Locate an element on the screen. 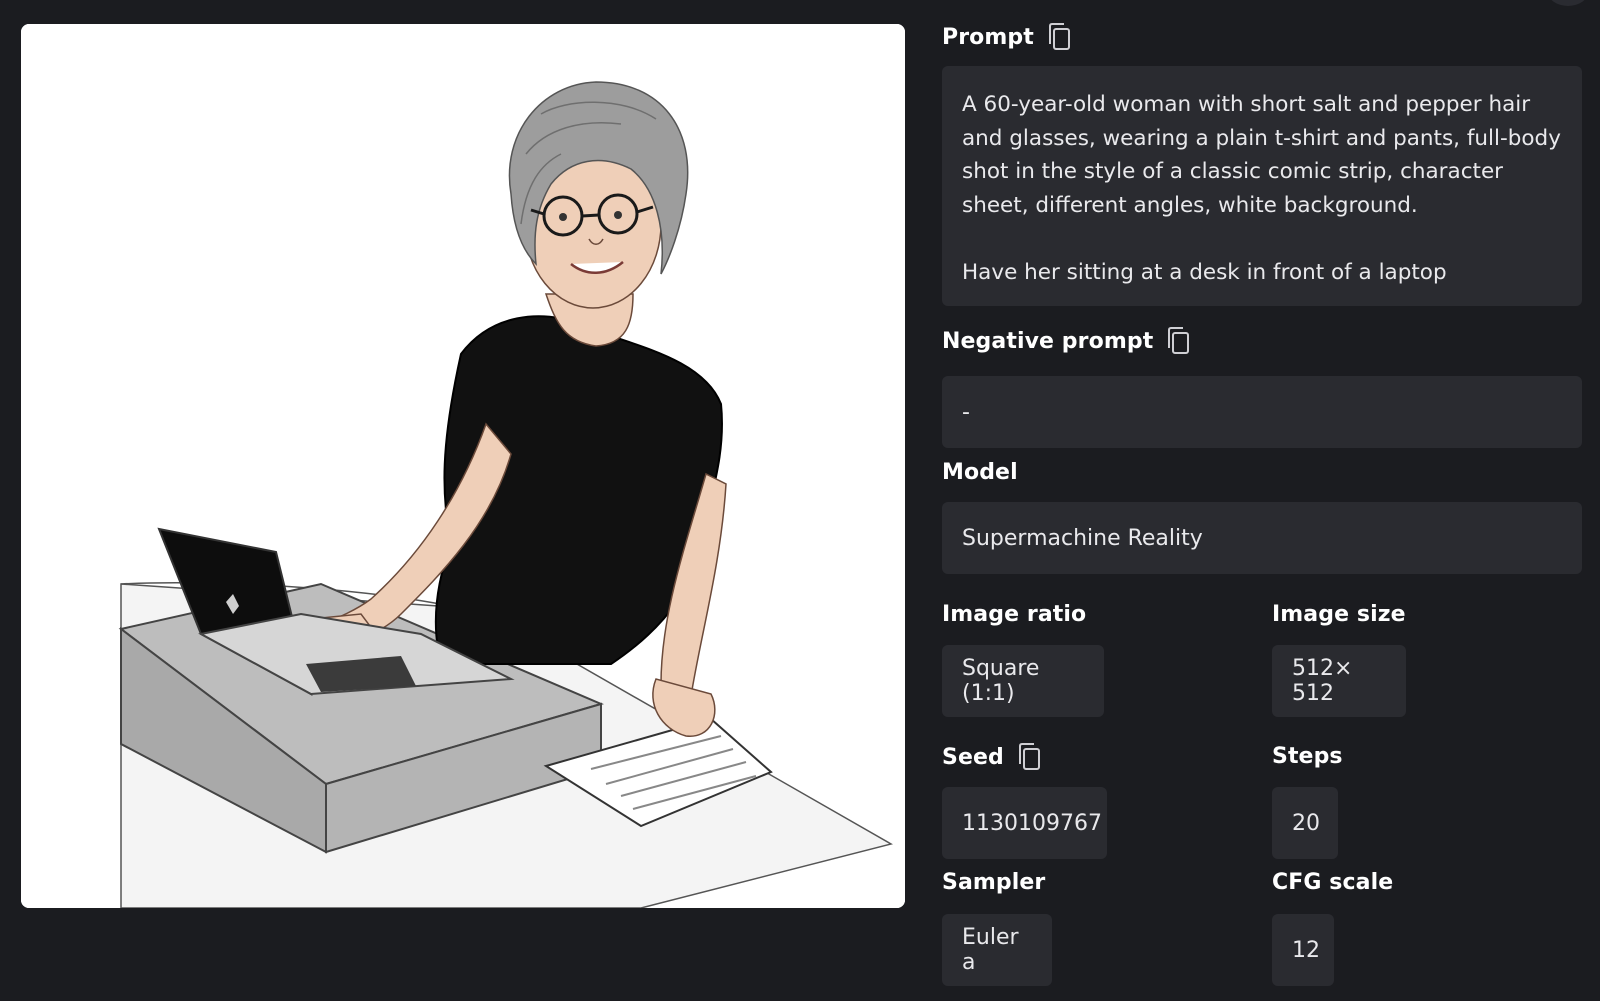  model-header: Model is located at coordinates (980, 472).